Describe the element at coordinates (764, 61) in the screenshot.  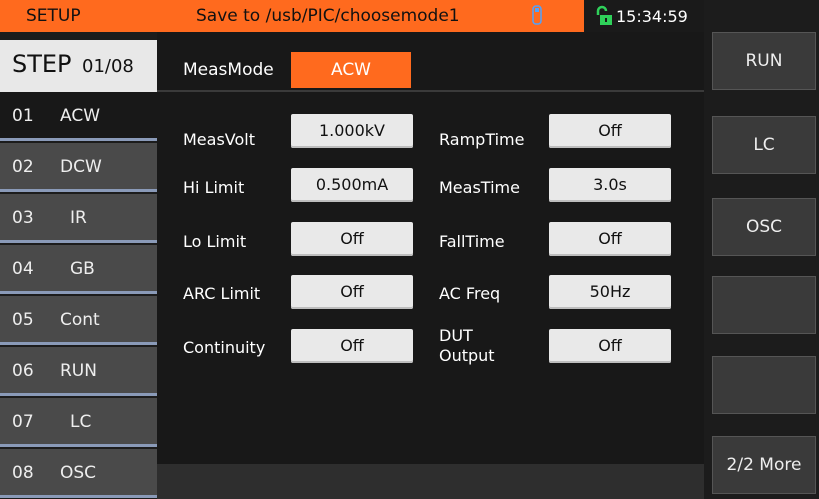
I see `softkey-run: RUN` at that location.